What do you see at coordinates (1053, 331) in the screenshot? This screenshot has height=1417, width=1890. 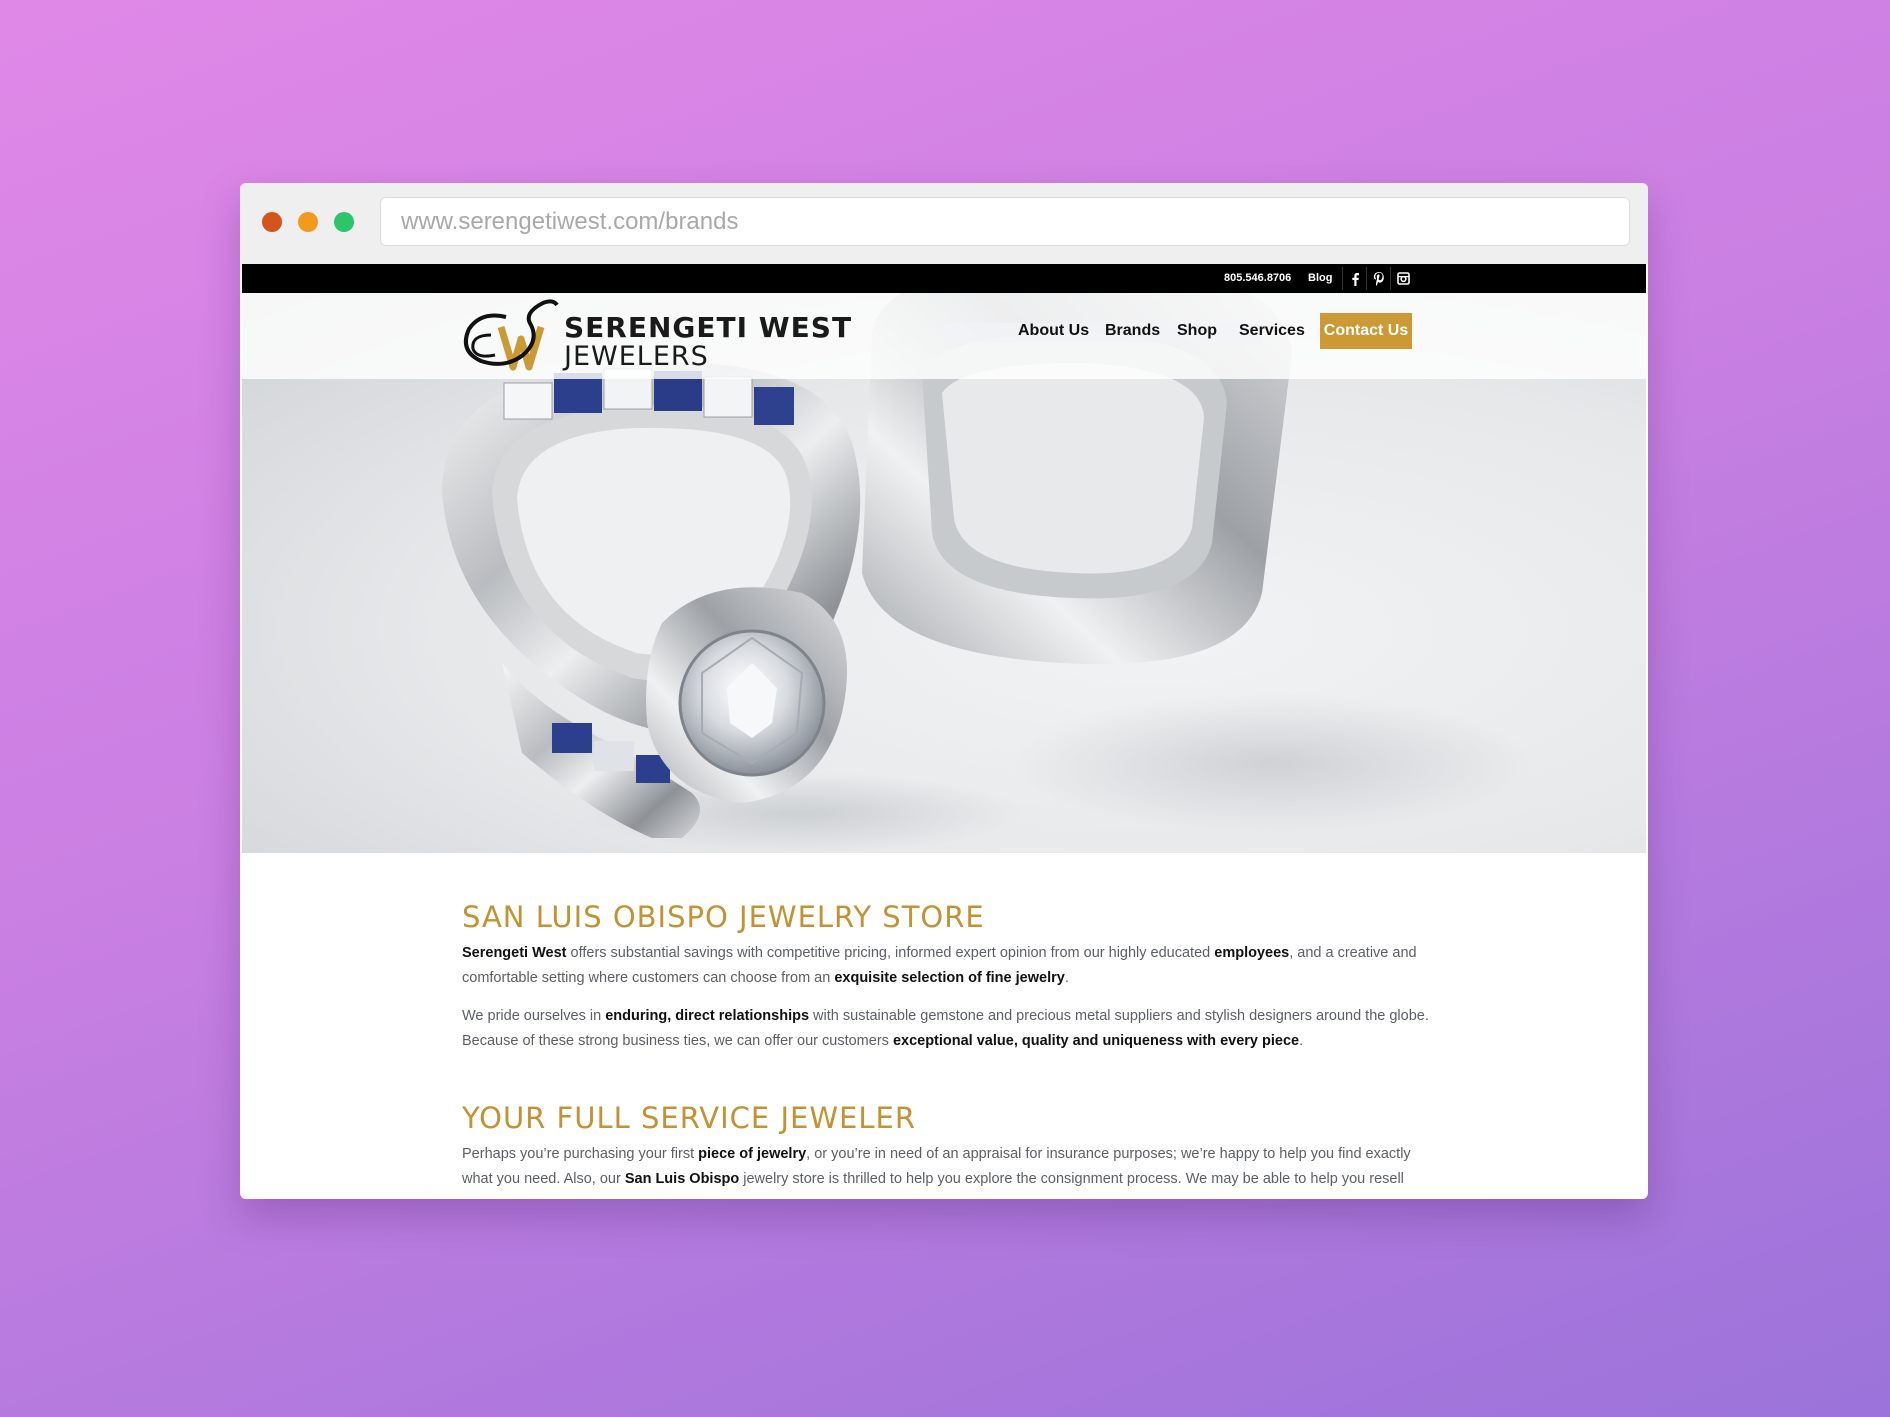 I see `nav-about-us: About Us` at bounding box center [1053, 331].